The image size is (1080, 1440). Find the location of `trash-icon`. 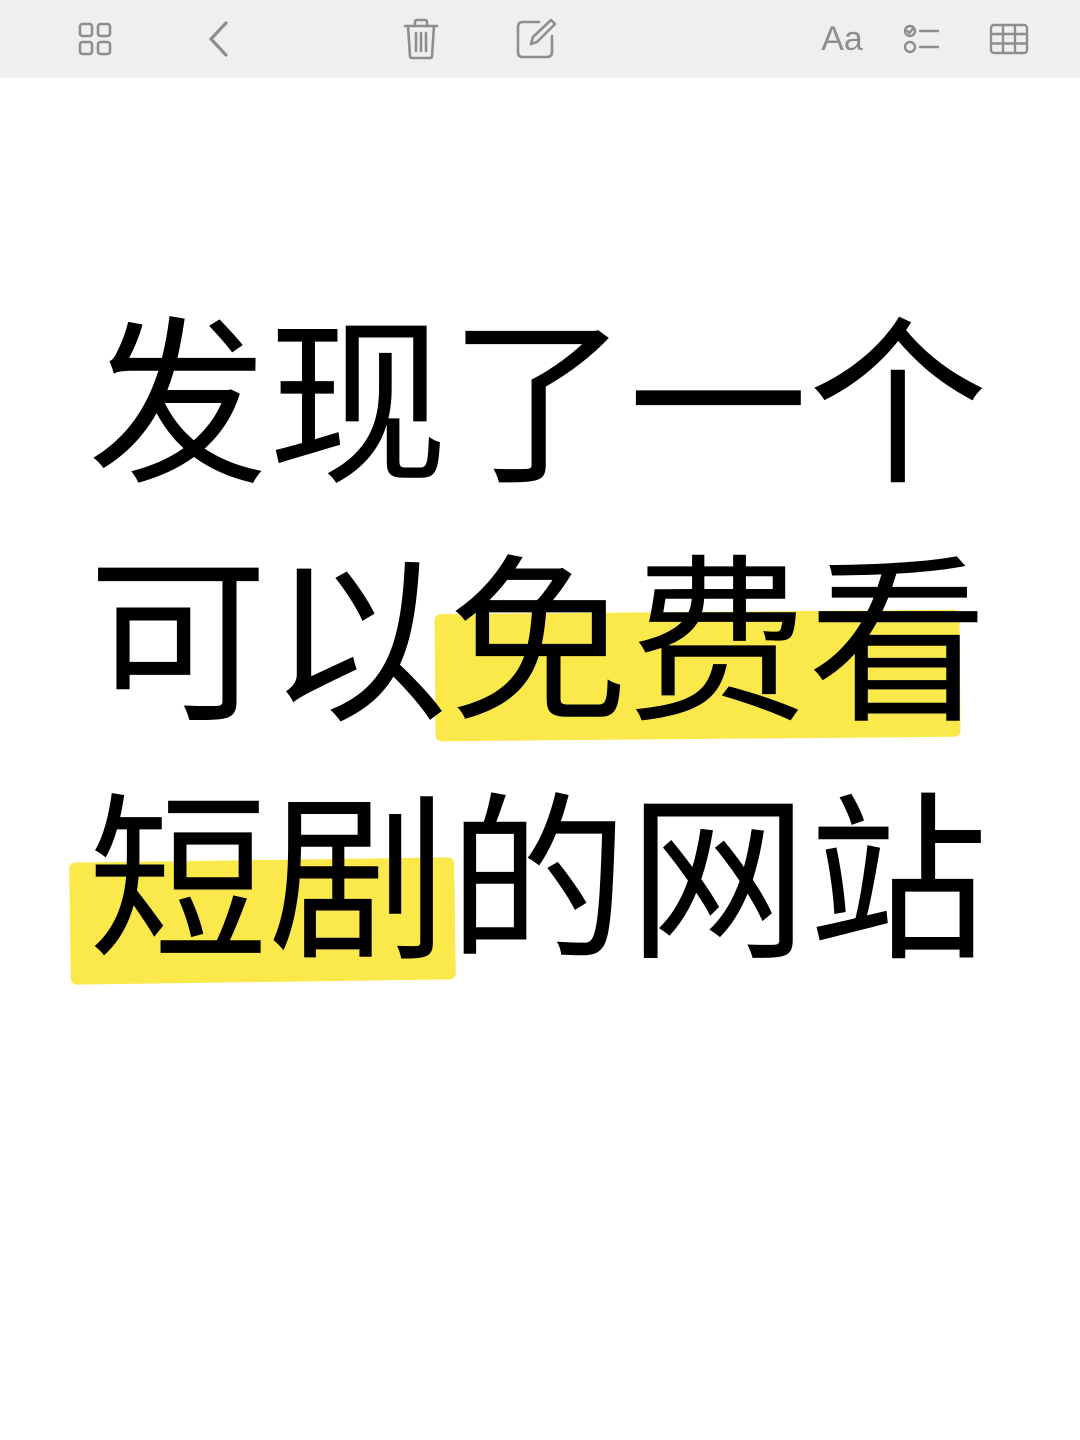

trash-icon is located at coordinates (421, 39).